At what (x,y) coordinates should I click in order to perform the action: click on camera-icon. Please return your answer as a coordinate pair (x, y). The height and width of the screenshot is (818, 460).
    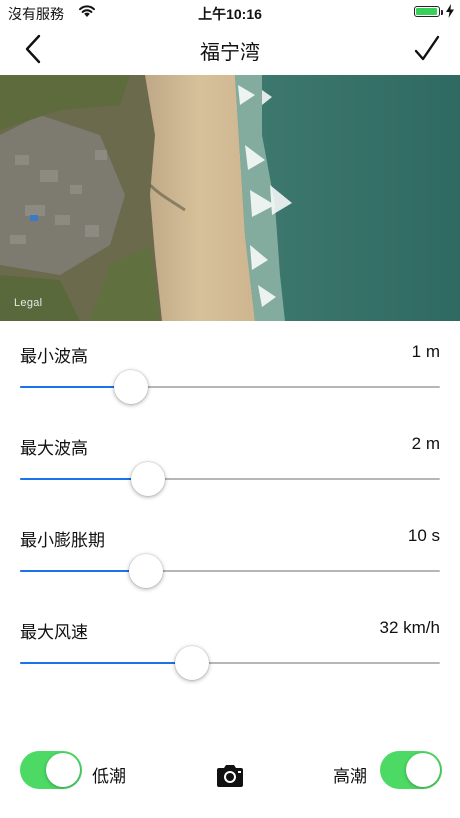
    Looking at the image, I should click on (230, 776).